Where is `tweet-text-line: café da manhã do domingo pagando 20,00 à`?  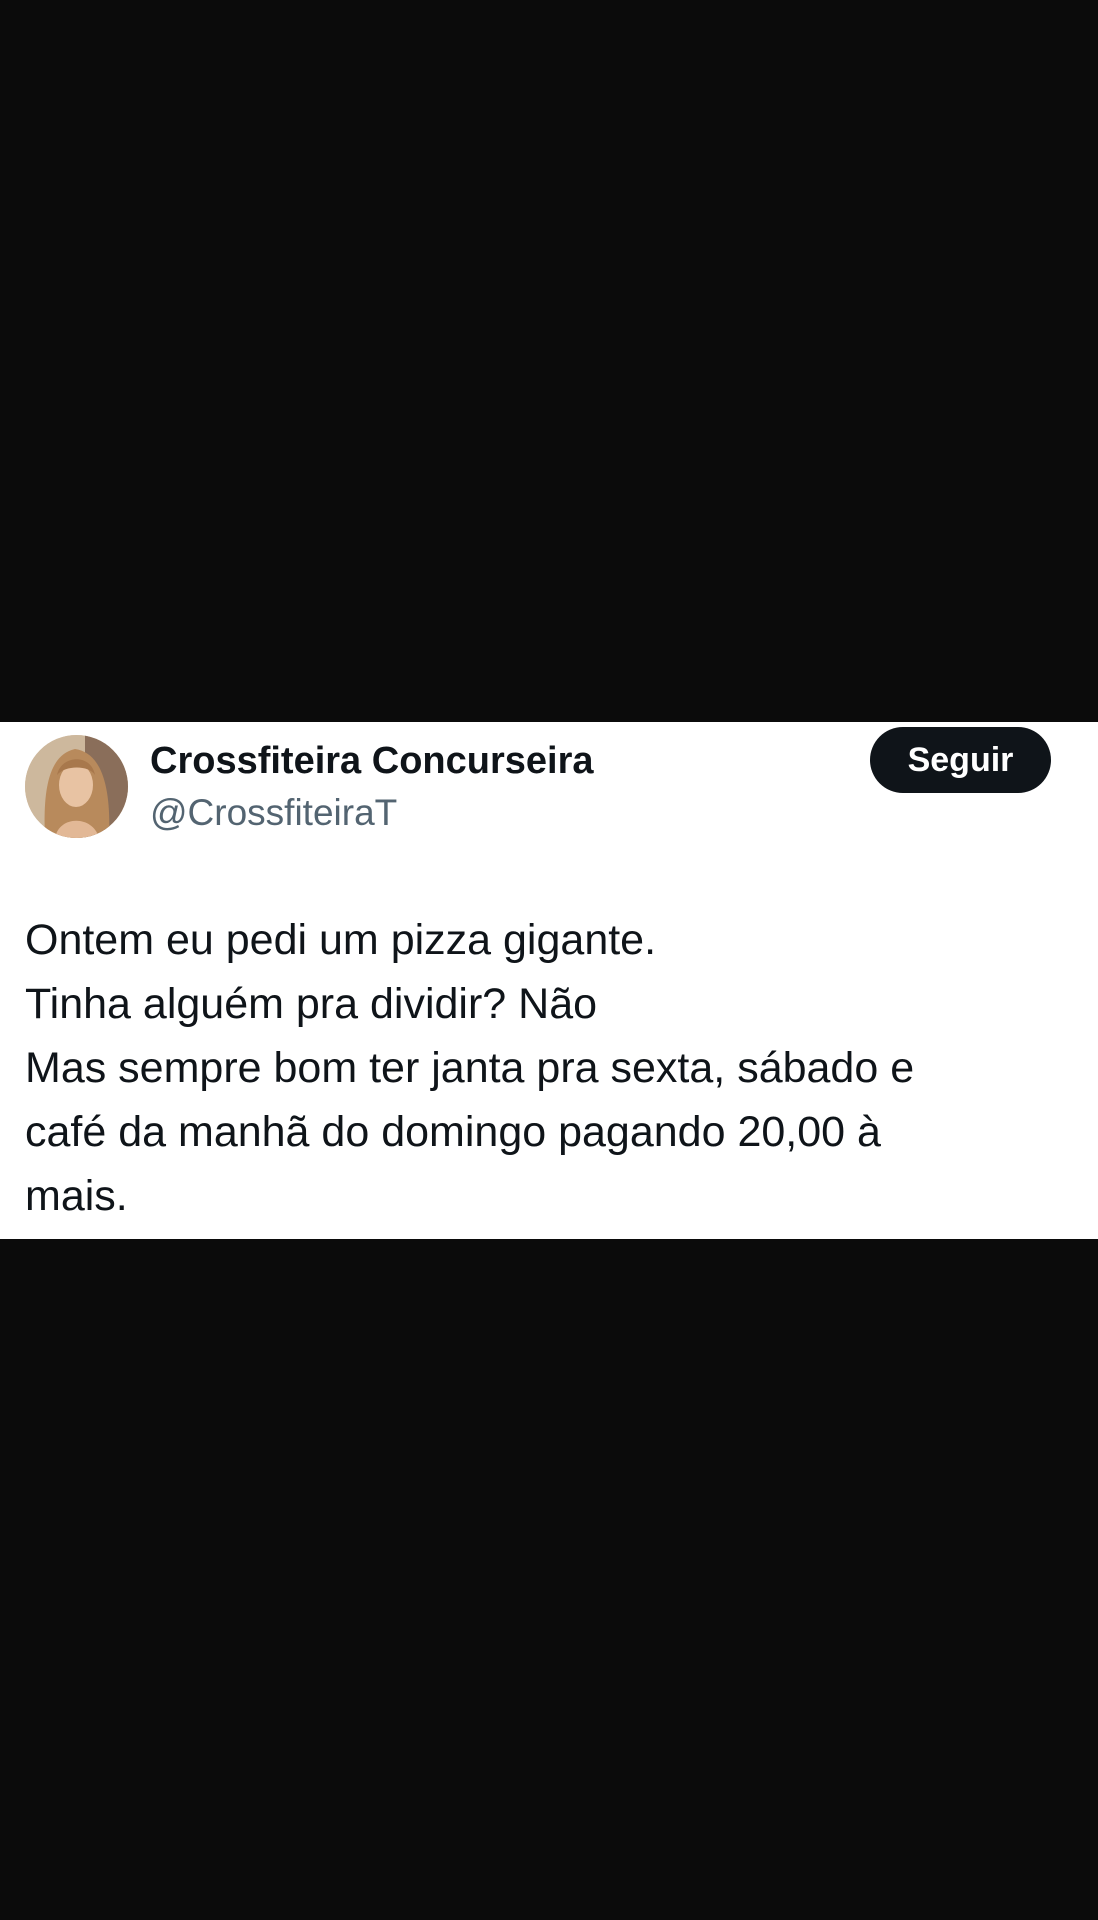 tweet-text-line: café da manhã do domingo pagando 20,00 à is located at coordinates (453, 1132).